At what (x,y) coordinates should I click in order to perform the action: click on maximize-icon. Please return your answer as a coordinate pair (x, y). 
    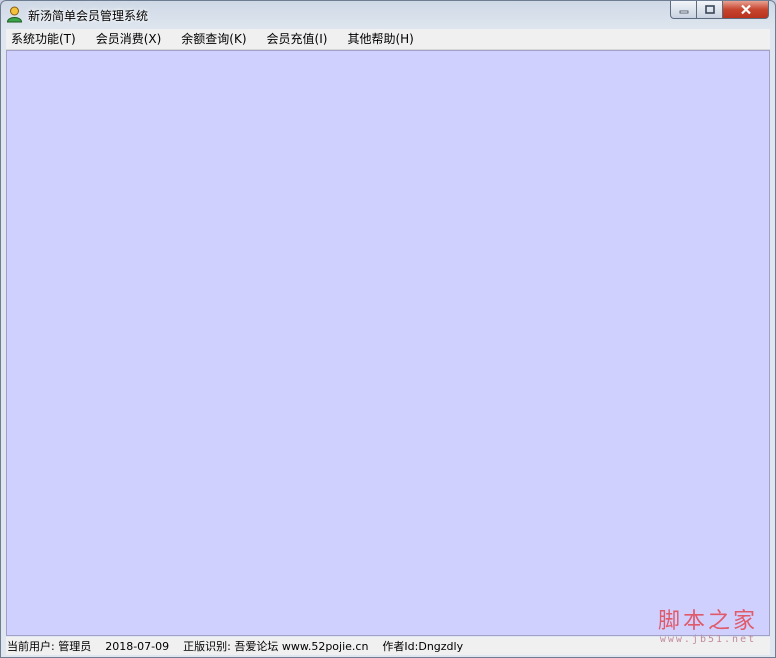
    Looking at the image, I should click on (709, 9).